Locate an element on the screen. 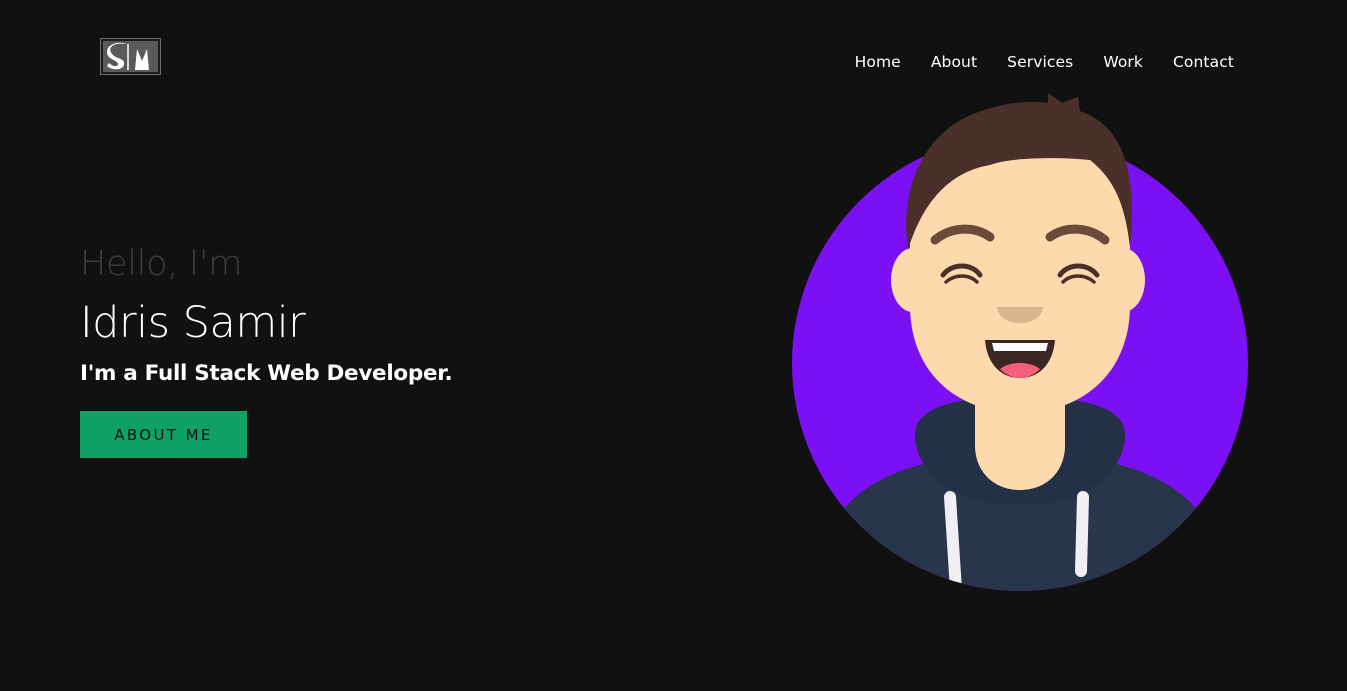  main-nav: Home About Services Work Contact is located at coordinates (1044, 62).